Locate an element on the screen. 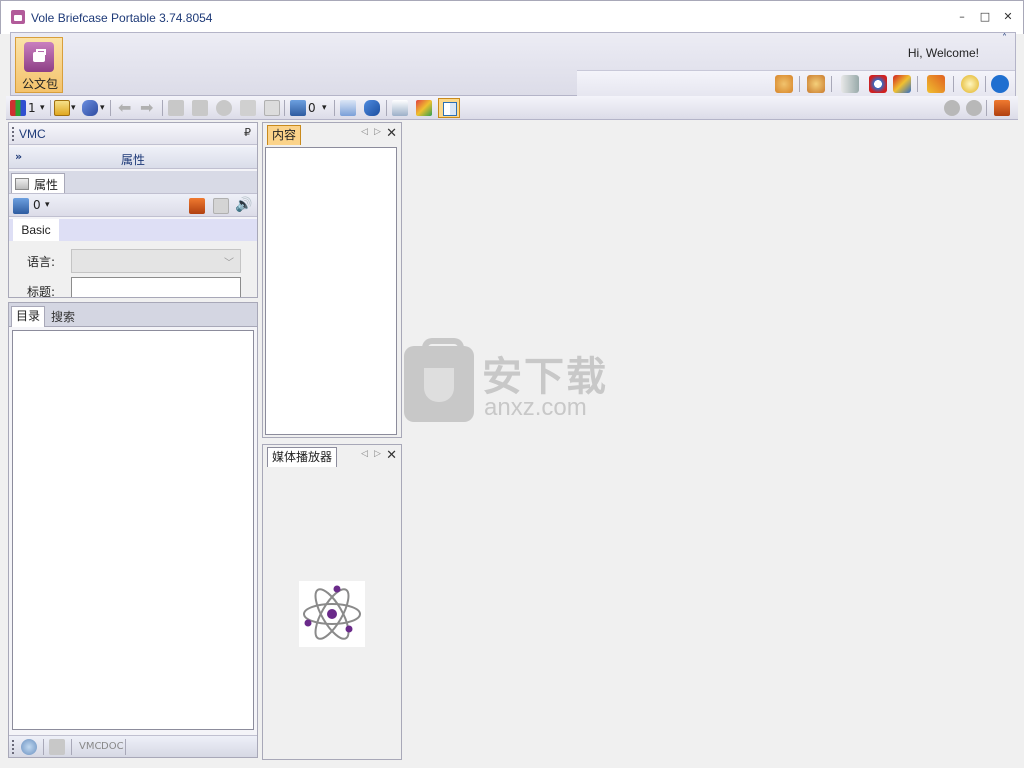  properties-section-title: 属性 is located at coordinates (132, 160).